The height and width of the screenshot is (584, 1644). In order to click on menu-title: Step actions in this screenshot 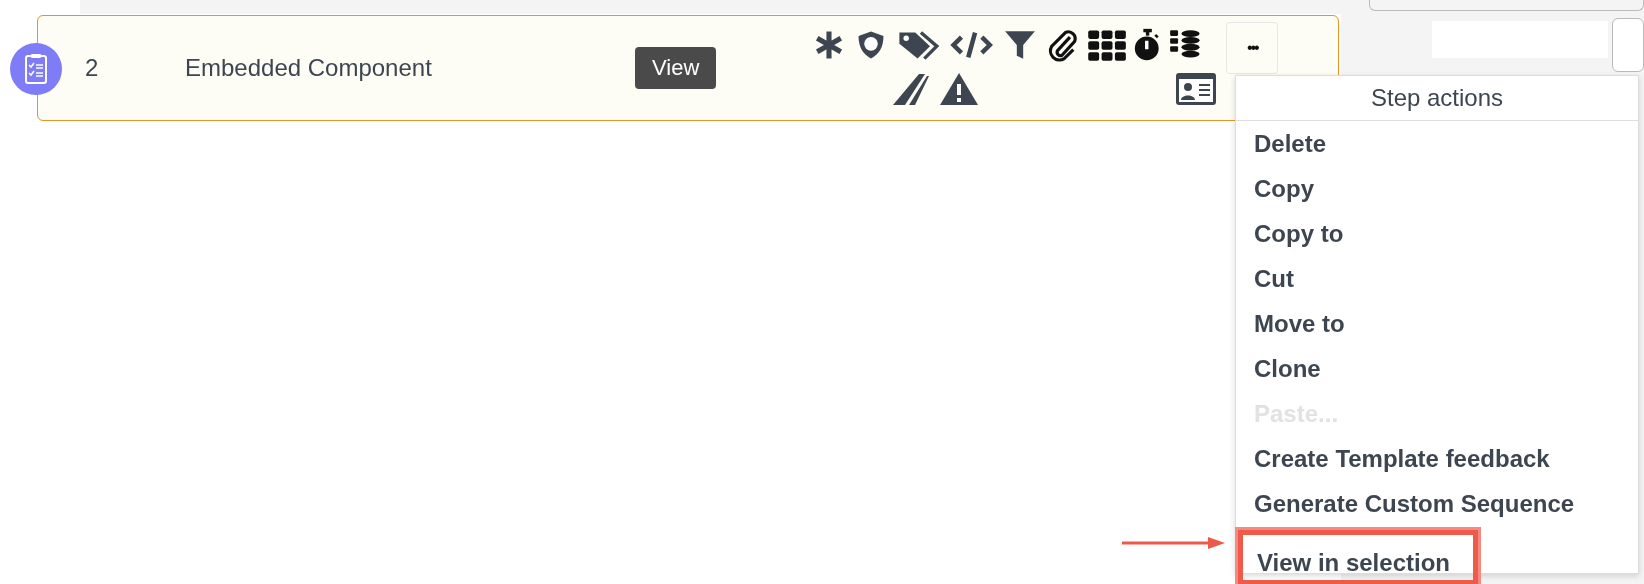, I will do `click(1437, 98)`.